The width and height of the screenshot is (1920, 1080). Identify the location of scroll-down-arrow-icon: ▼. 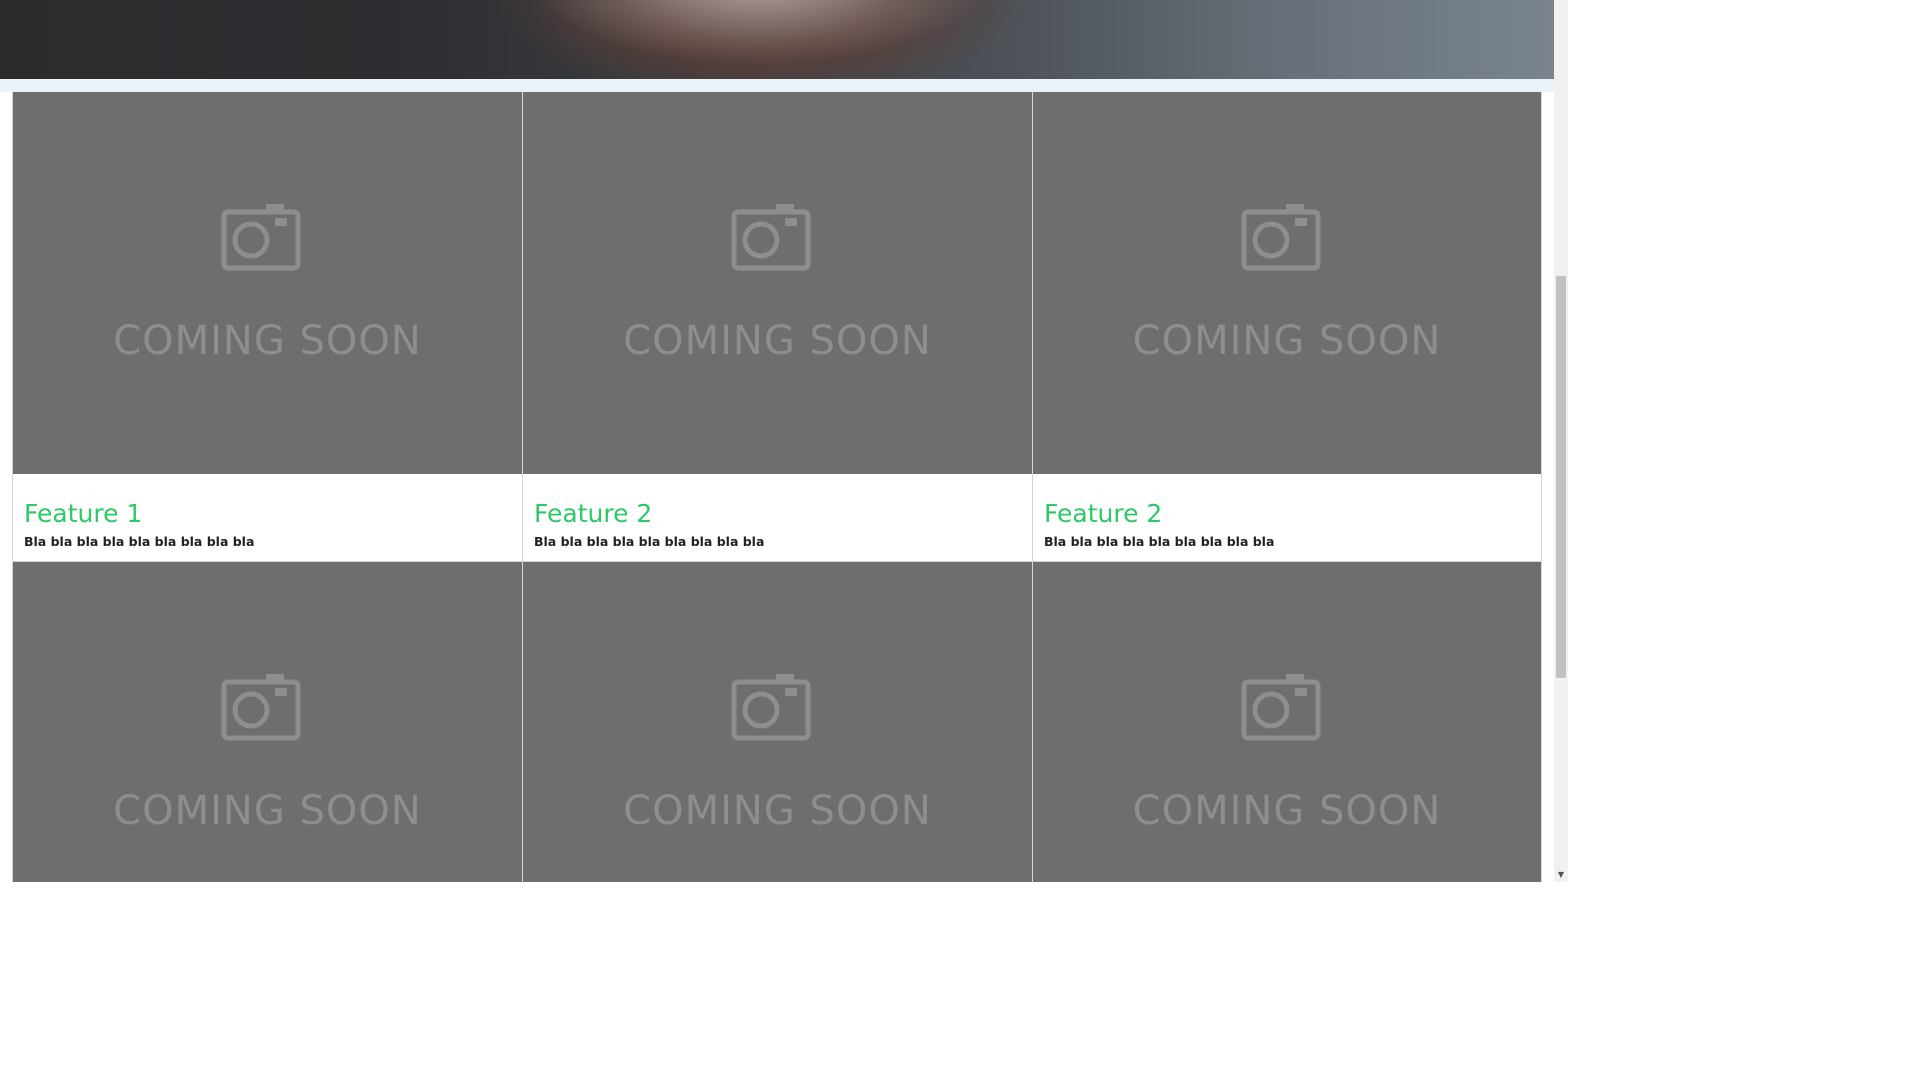
(1561, 875).